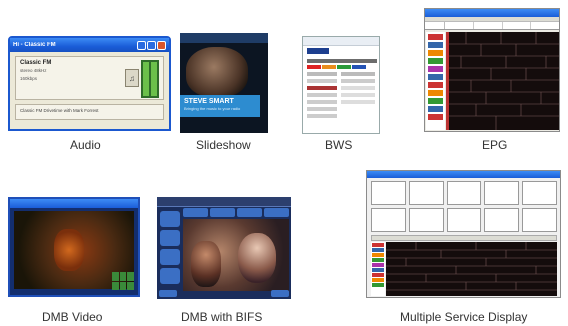 This screenshot has width=568, height=326. What do you see at coordinates (209, 101) in the screenshot?
I see `slideshow-name: STEVE SMART` at bounding box center [209, 101].